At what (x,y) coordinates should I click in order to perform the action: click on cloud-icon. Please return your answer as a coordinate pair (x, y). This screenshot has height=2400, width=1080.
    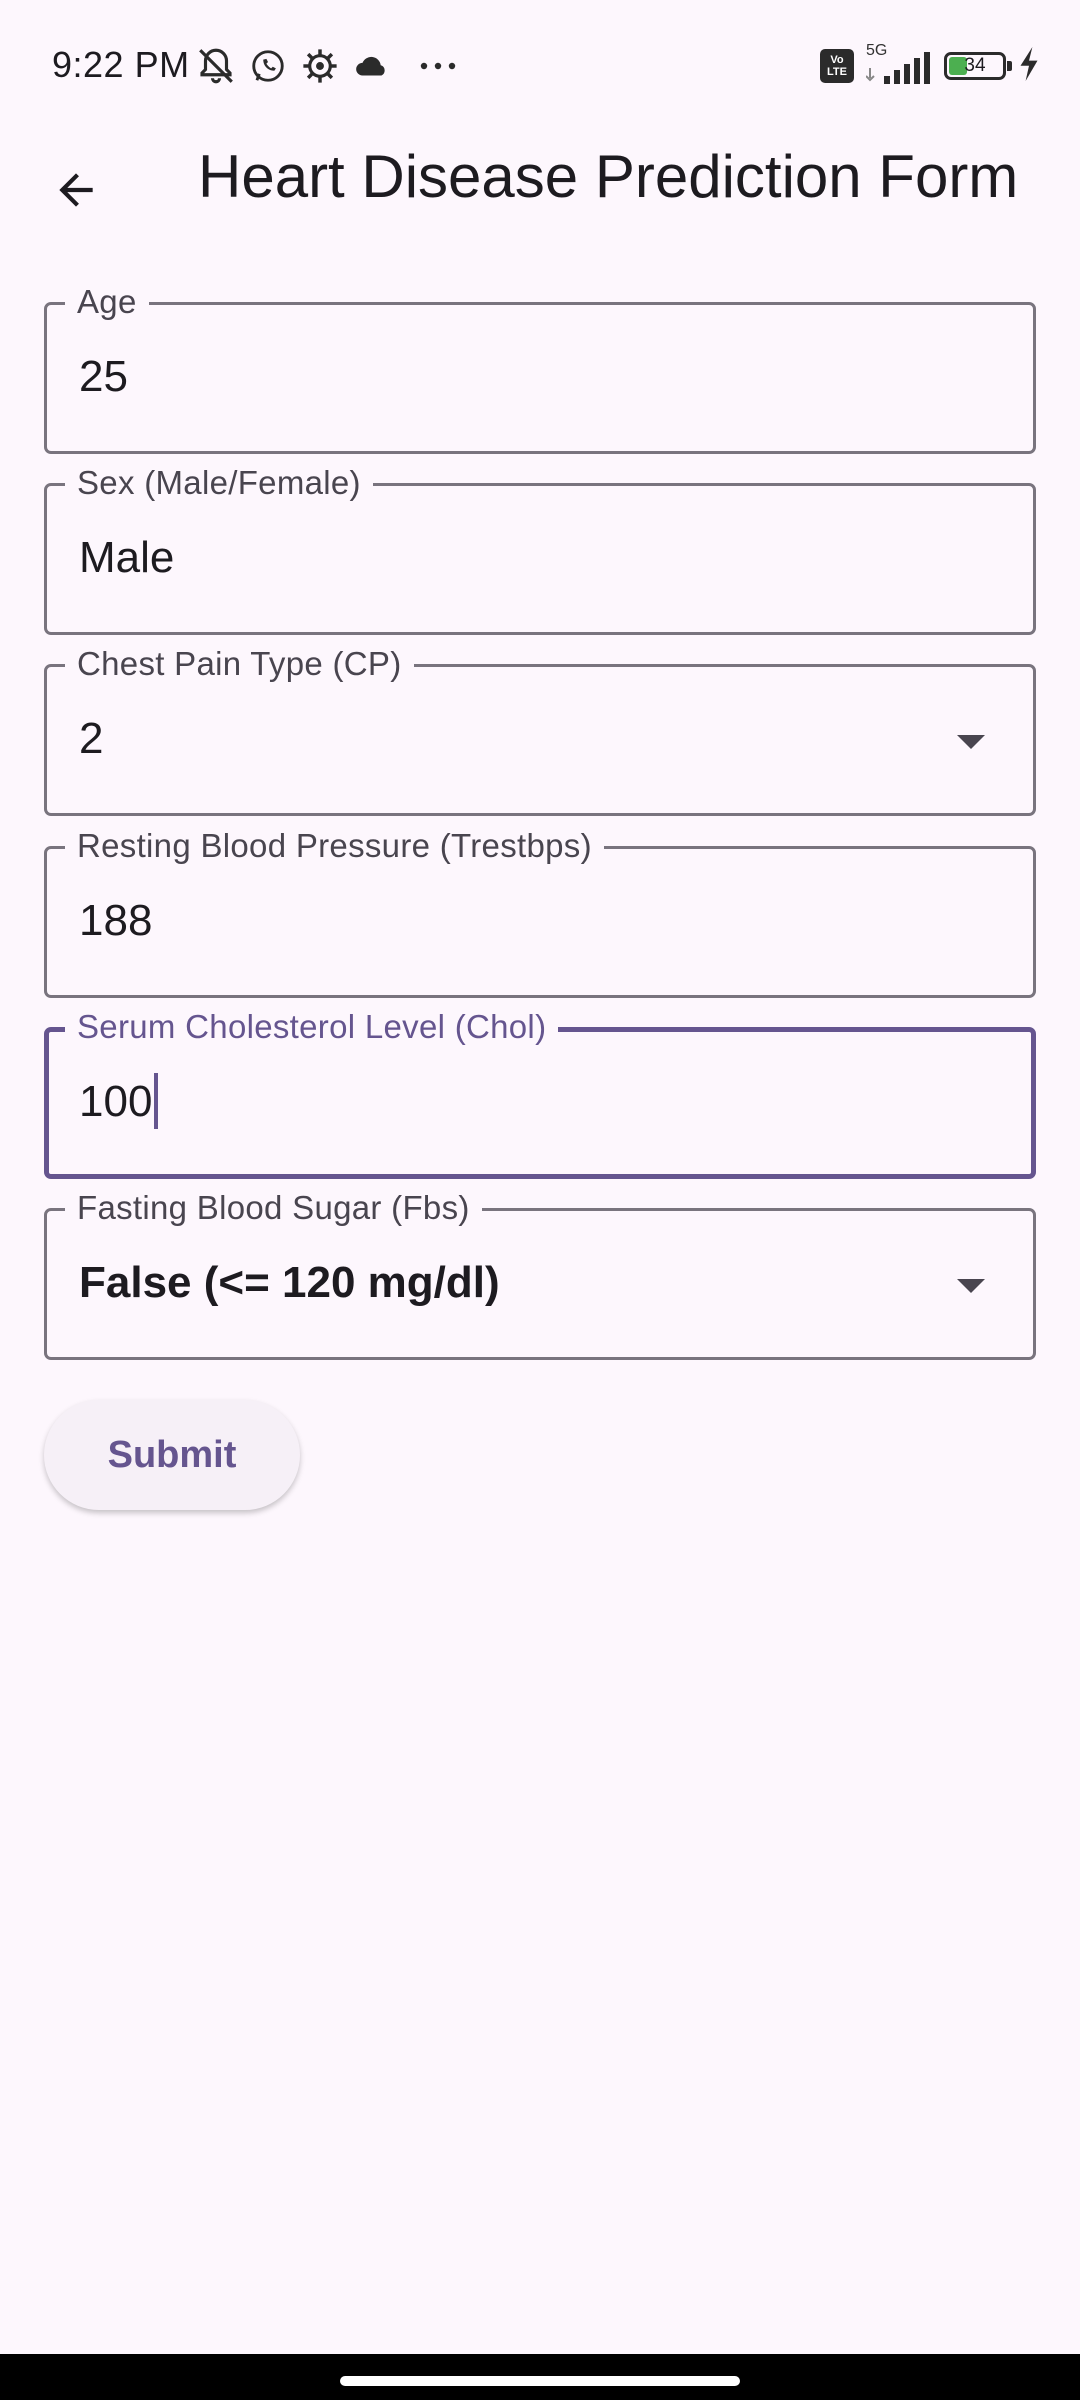
    Looking at the image, I should click on (372, 66).